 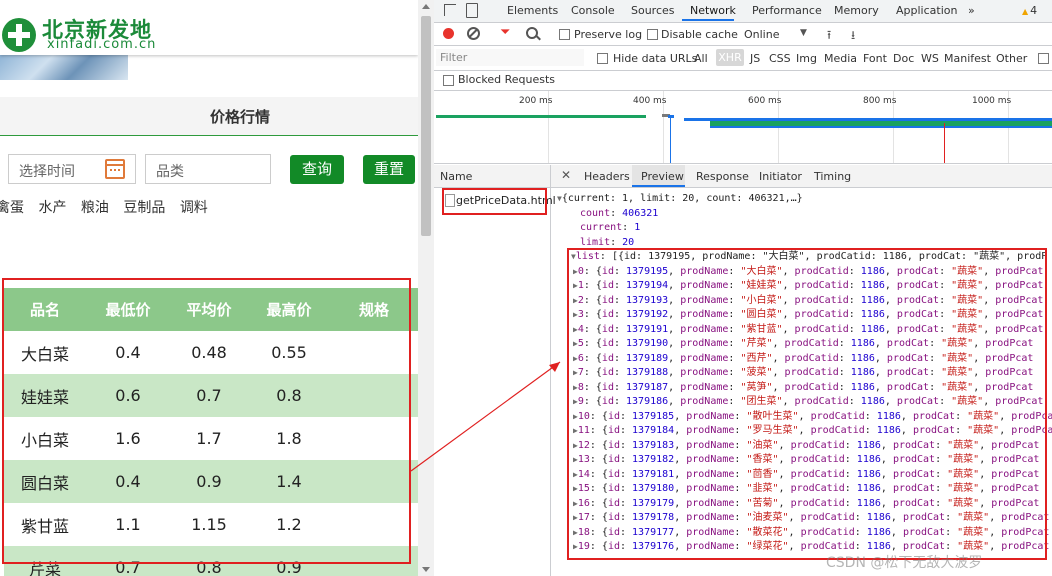 I want to click on tab-memory: Memory, so click(x=856, y=10).